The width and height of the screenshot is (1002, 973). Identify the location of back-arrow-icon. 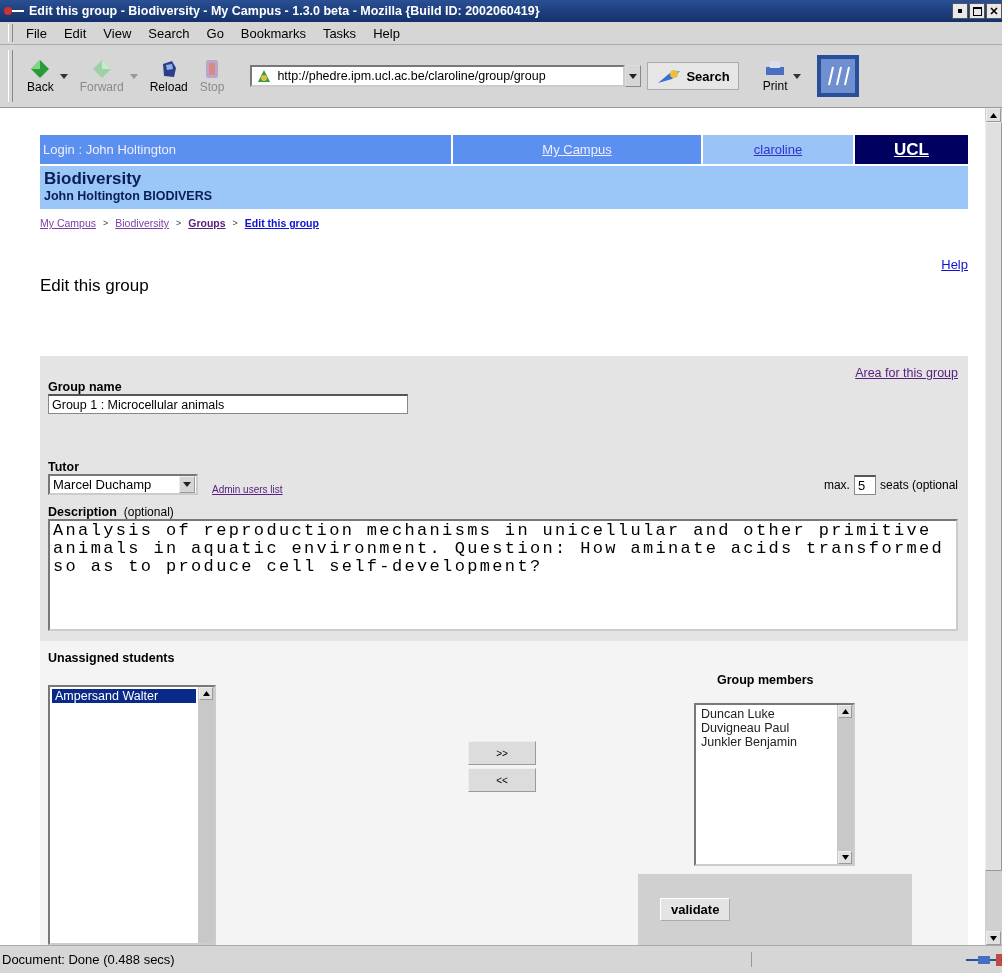
(40, 69).